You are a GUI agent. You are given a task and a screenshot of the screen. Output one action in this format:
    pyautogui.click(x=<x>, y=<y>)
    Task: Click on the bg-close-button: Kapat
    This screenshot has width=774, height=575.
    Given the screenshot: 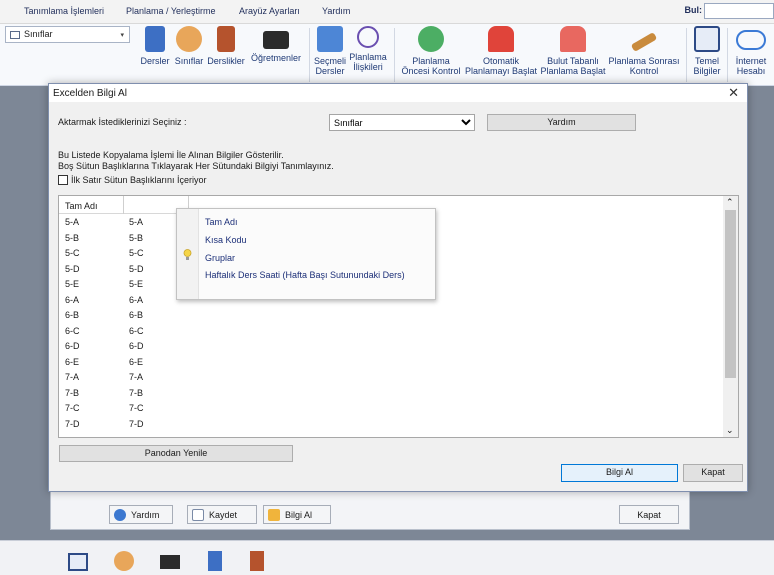 What is the action you would take?
    pyautogui.click(x=649, y=514)
    